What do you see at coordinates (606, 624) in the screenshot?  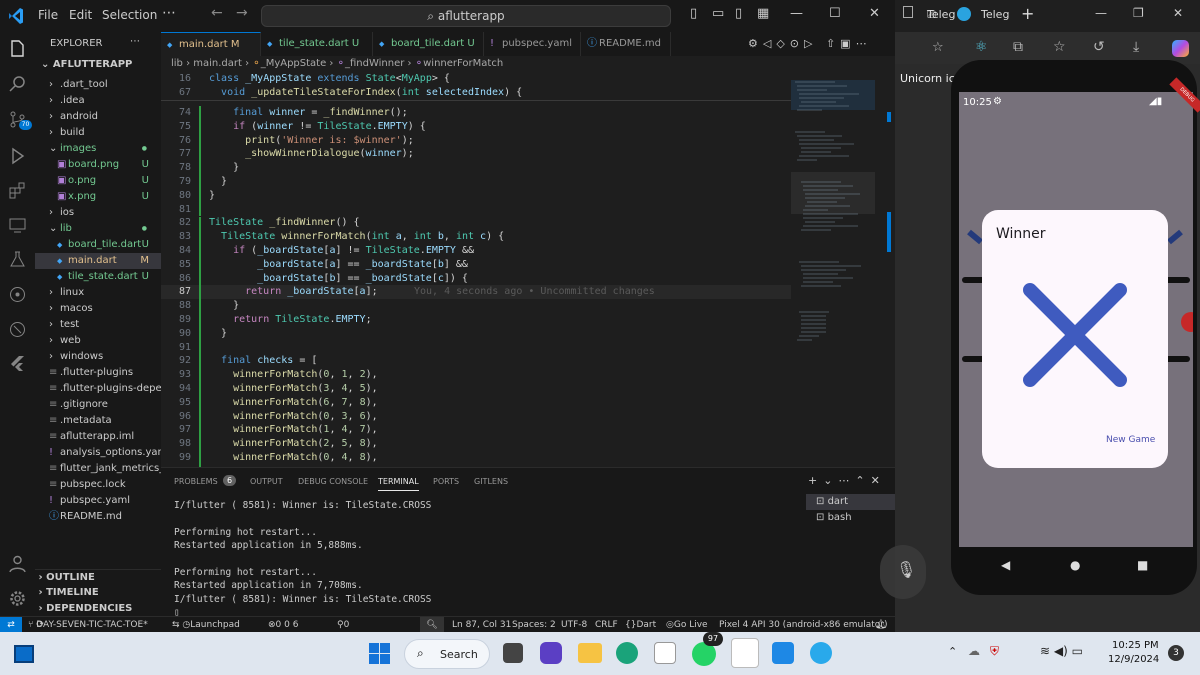 I see `line-ending: CRLF` at bounding box center [606, 624].